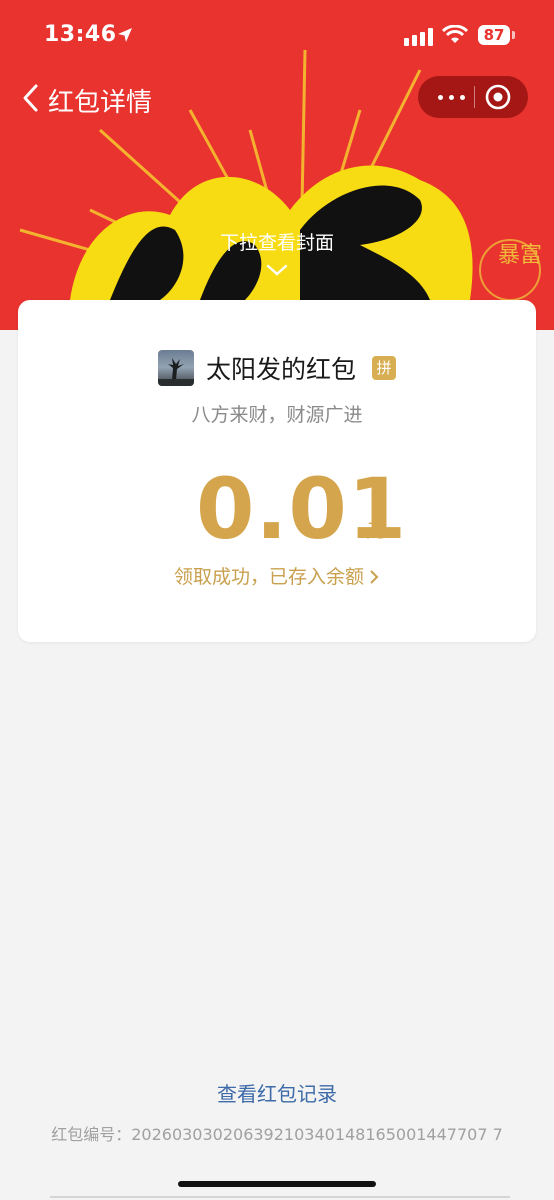  What do you see at coordinates (513, 35) in the screenshot?
I see `battery-cap` at bounding box center [513, 35].